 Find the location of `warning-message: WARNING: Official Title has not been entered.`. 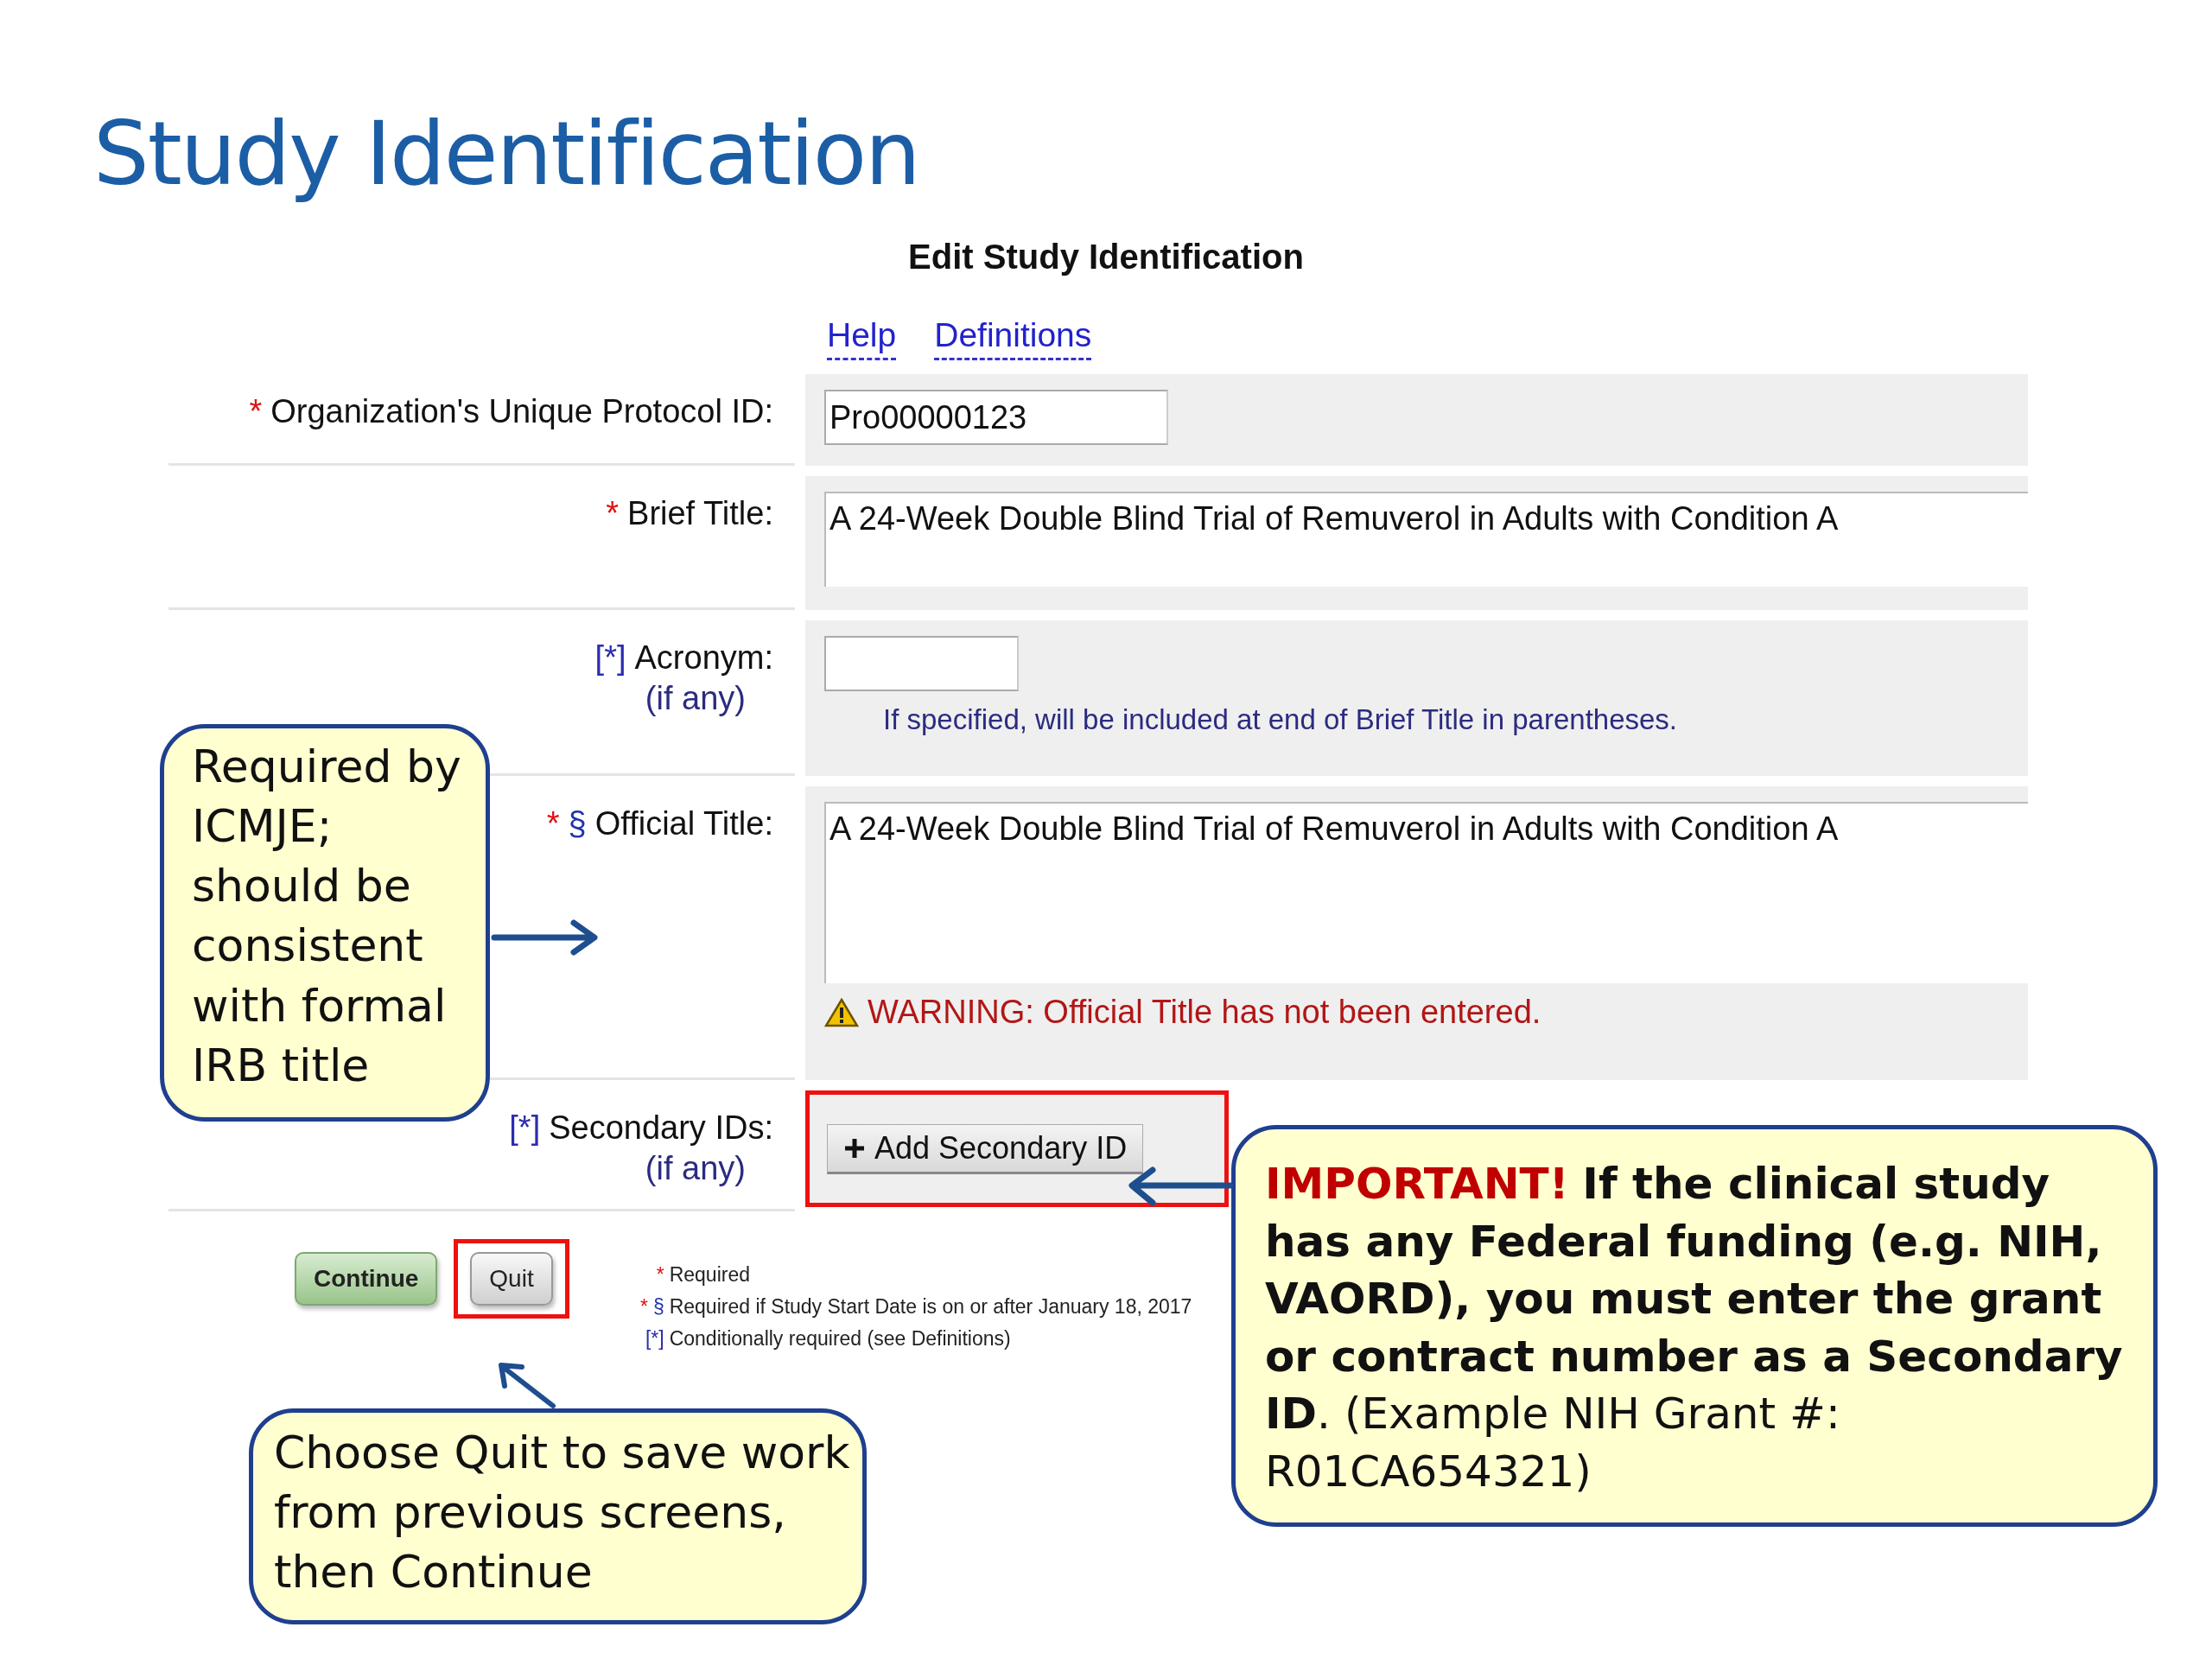

warning-message: WARNING: Official Title has not been entered. is located at coordinates (1204, 1013).